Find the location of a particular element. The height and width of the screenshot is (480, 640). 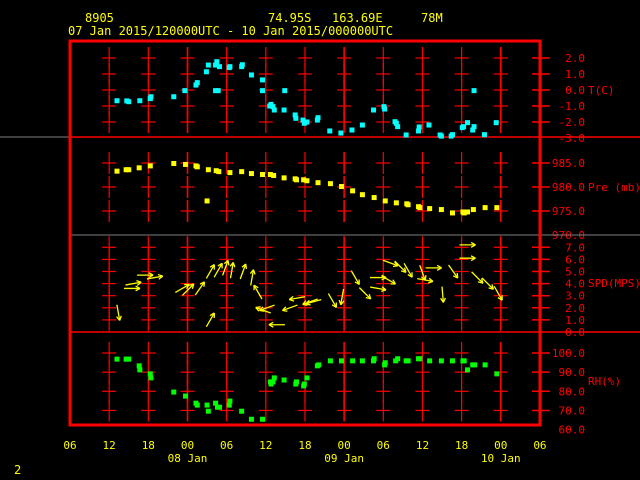

date-label: 09 Jan is located at coordinates (344, 458).